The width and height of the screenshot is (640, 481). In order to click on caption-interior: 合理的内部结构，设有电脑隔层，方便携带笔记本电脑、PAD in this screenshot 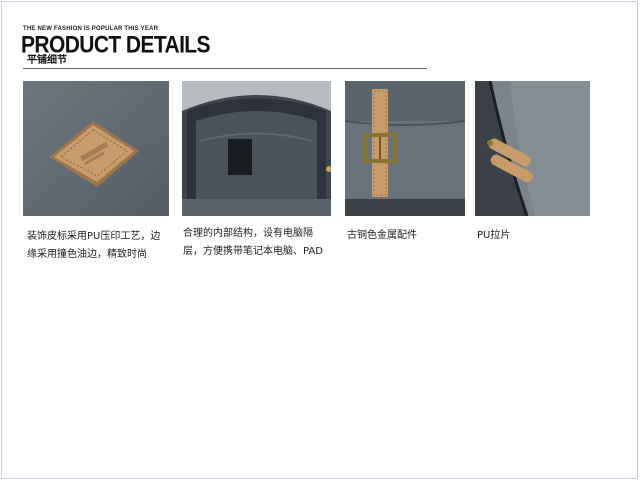, I will do `click(253, 242)`.